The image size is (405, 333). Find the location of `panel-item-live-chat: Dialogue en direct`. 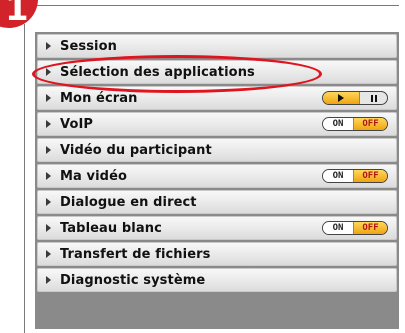

panel-item-live-chat: Dialogue en direct is located at coordinates (217, 202).